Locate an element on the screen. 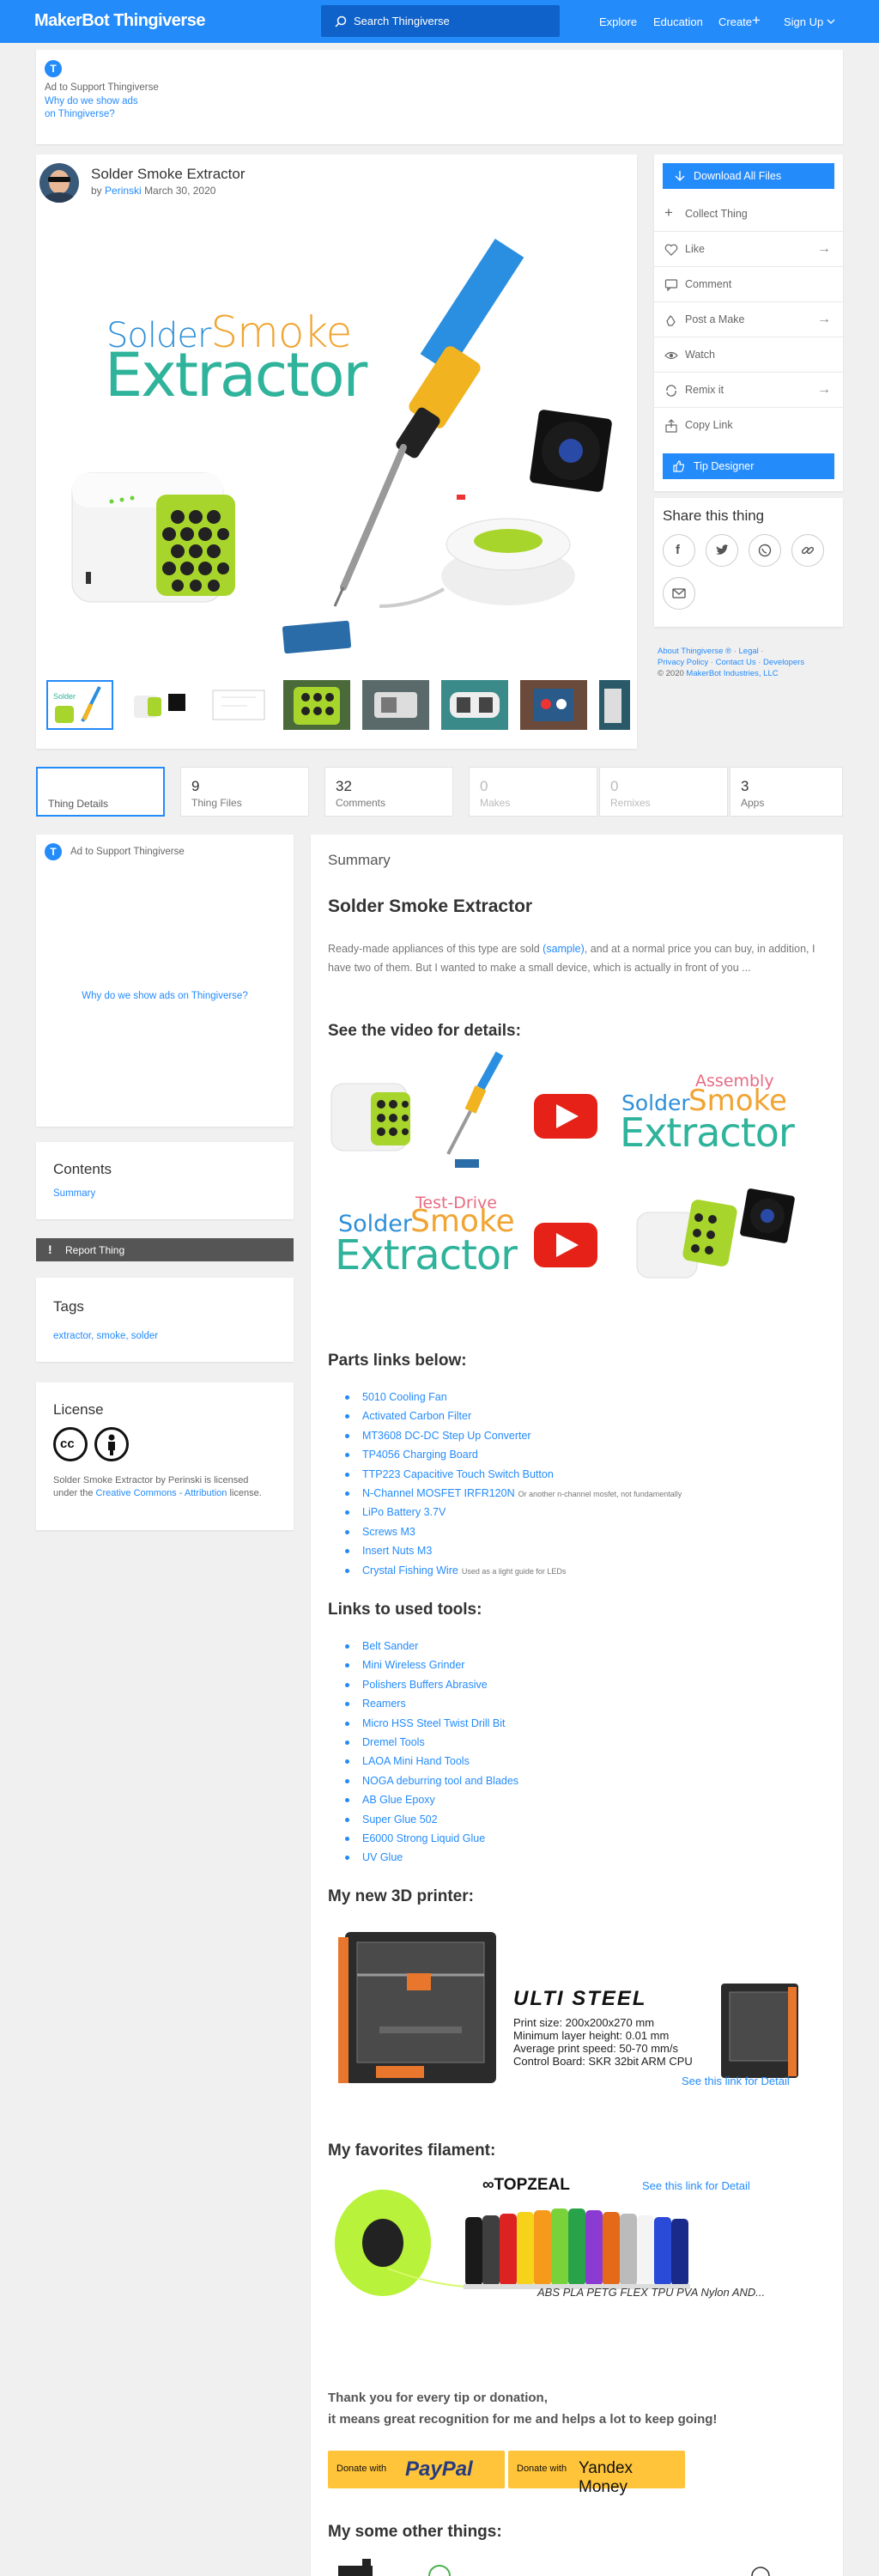 This screenshot has height=2576, width=879. logo-product: Thingiverse is located at coordinates (159, 21).